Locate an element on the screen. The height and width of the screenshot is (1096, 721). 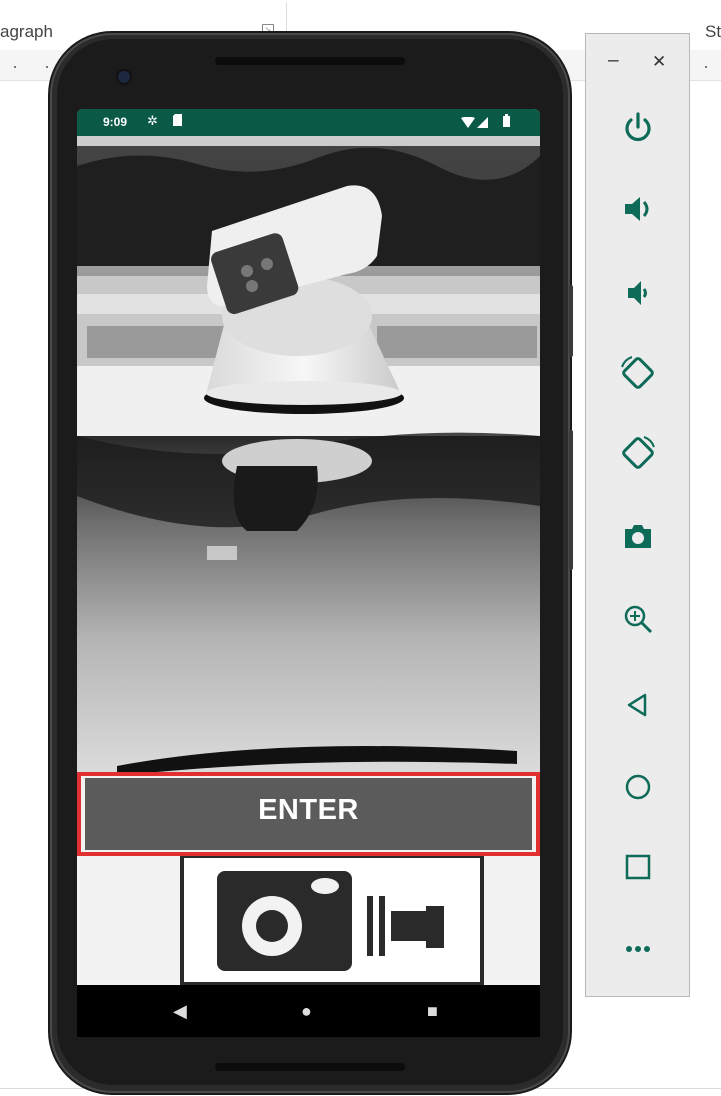
volume-down-icon is located at coordinates (637, 293).